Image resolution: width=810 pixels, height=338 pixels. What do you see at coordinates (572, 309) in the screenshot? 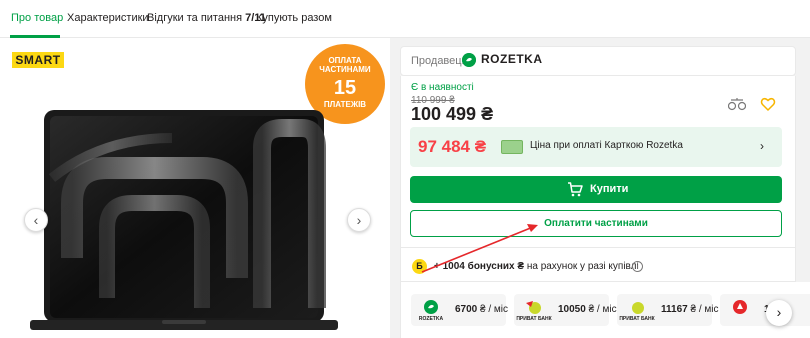
I see `plan-amount-value: 10050` at bounding box center [572, 309].